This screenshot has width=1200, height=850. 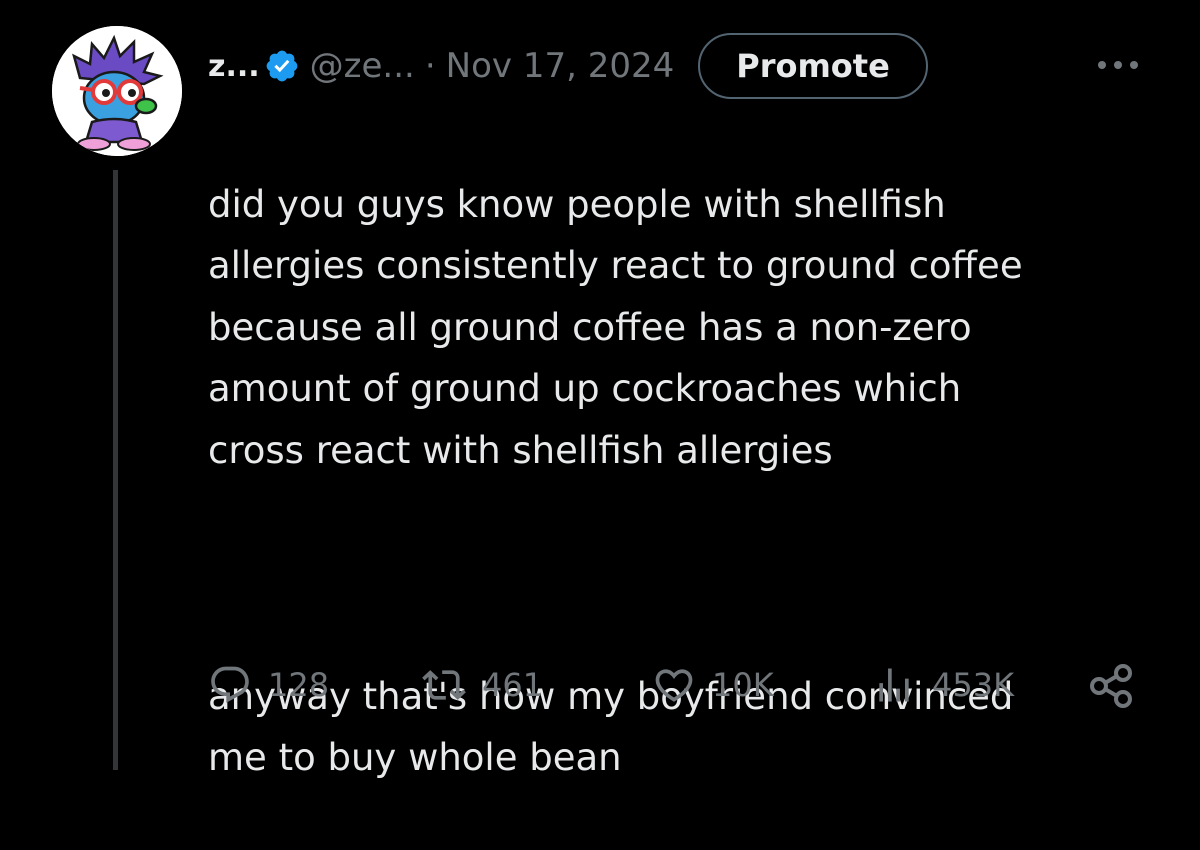 What do you see at coordinates (230, 684) in the screenshot?
I see `reply-icon` at bounding box center [230, 684].